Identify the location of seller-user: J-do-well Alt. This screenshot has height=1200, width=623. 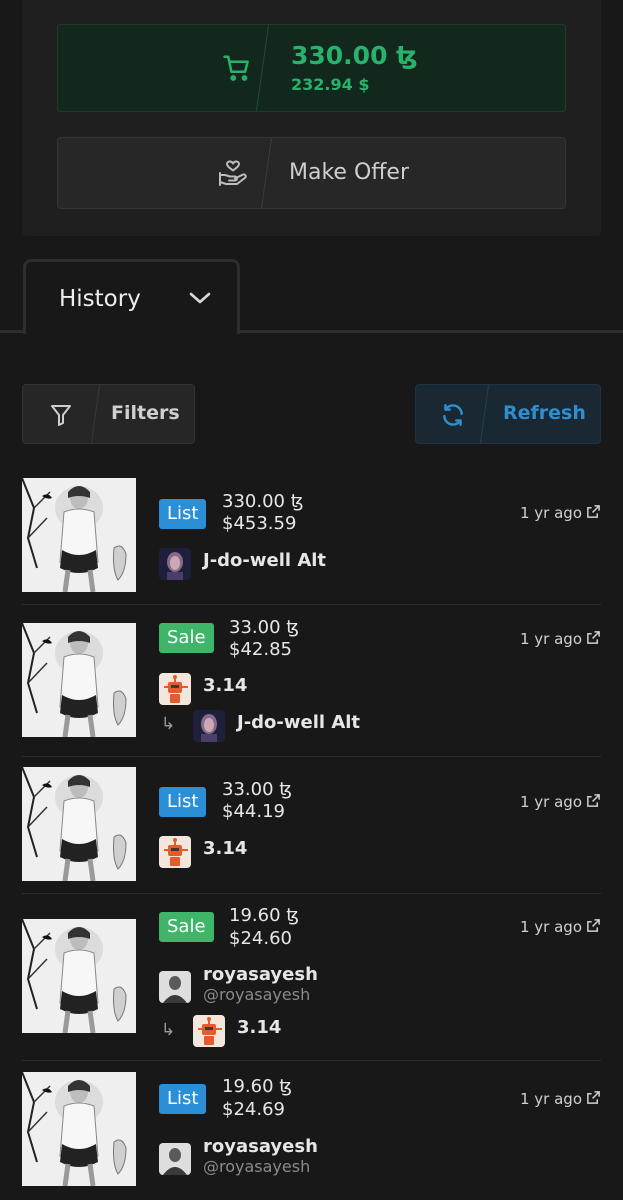
(309, 565).